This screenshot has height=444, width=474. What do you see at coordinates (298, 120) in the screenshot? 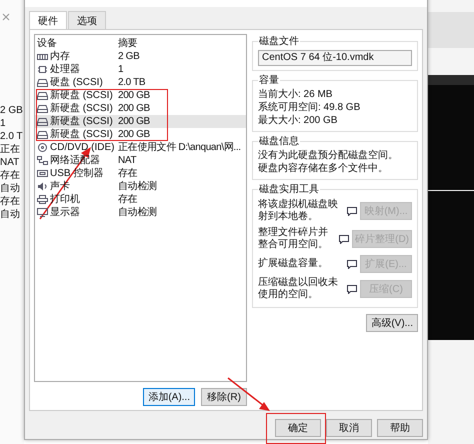
I see `capacity-text: 最大大小: 200 GB` at bounding box center [298, 120].